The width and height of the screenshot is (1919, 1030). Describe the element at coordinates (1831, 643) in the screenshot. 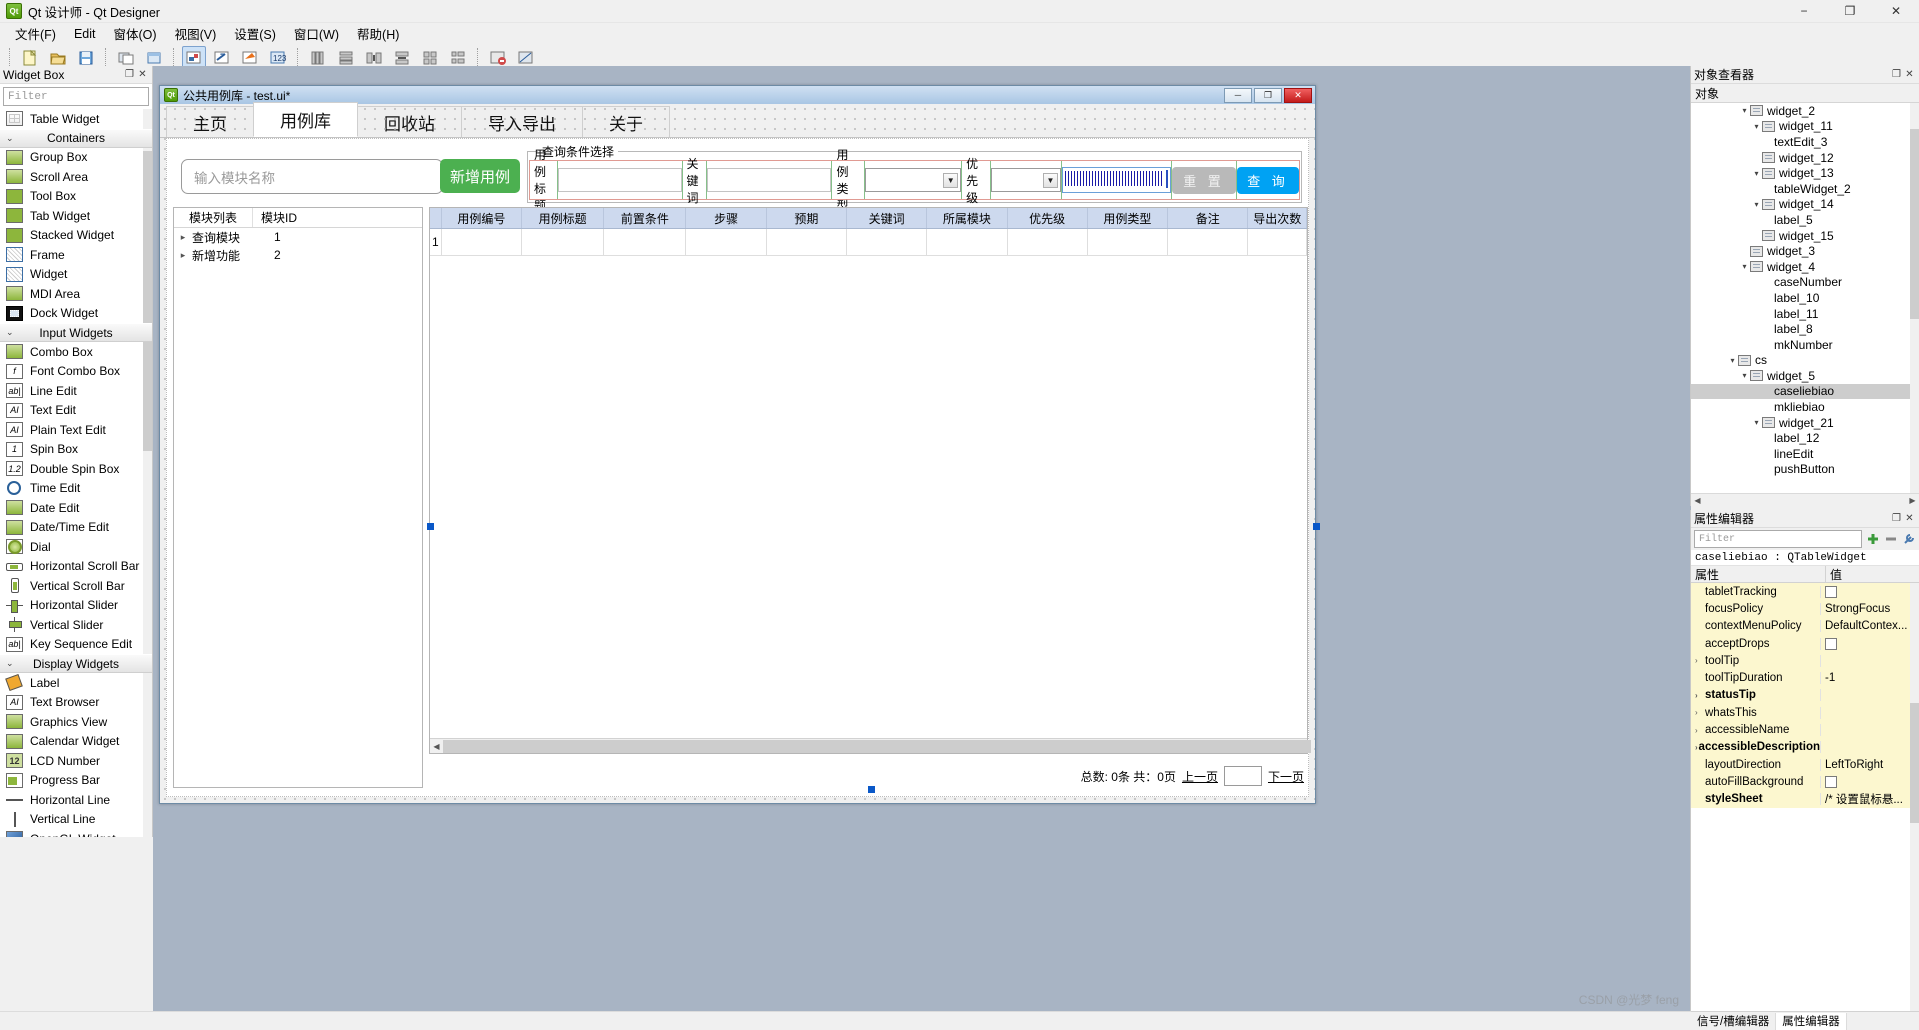

I see `checkbox` at that location.